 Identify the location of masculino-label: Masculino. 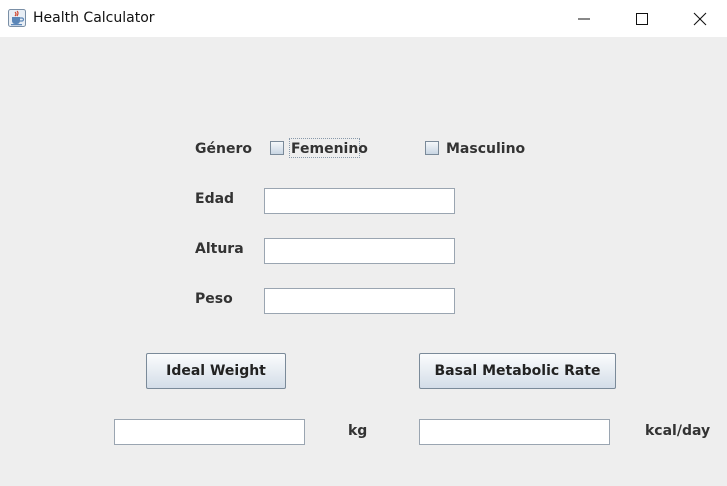
(485, 149).